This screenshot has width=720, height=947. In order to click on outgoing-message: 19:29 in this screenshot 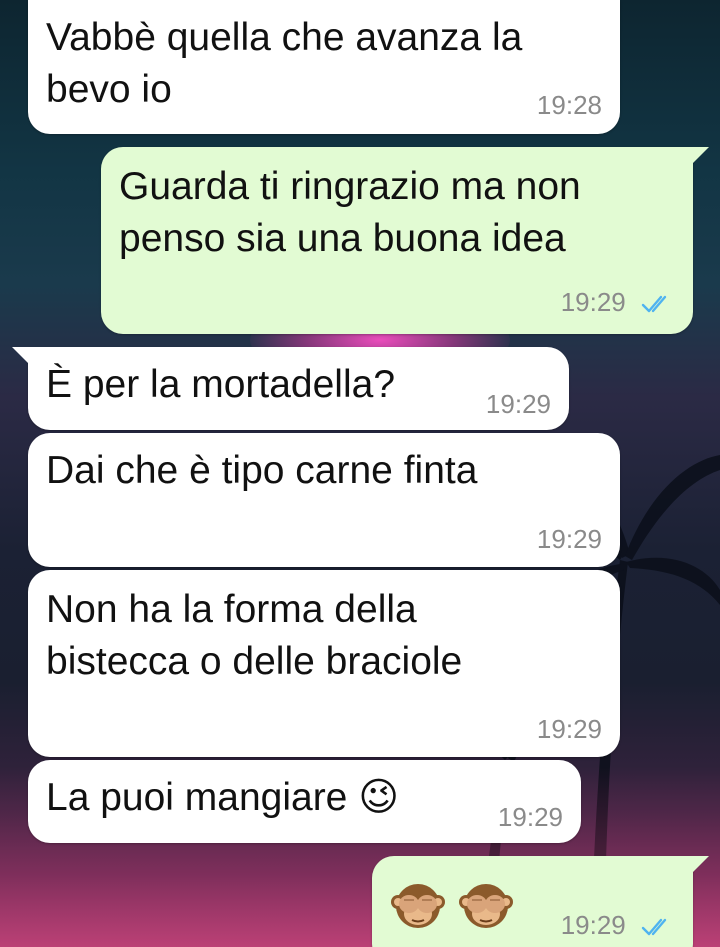, I will do `click(540, 901)`.